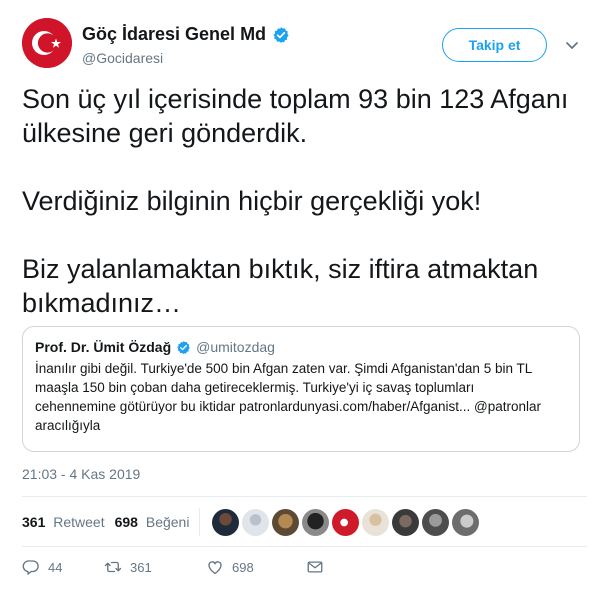  What do you see at coordinates (235, 347) in the screenshot?
I see `quoted-author-handle: @umitozdag` at bounding box center [235, 347].